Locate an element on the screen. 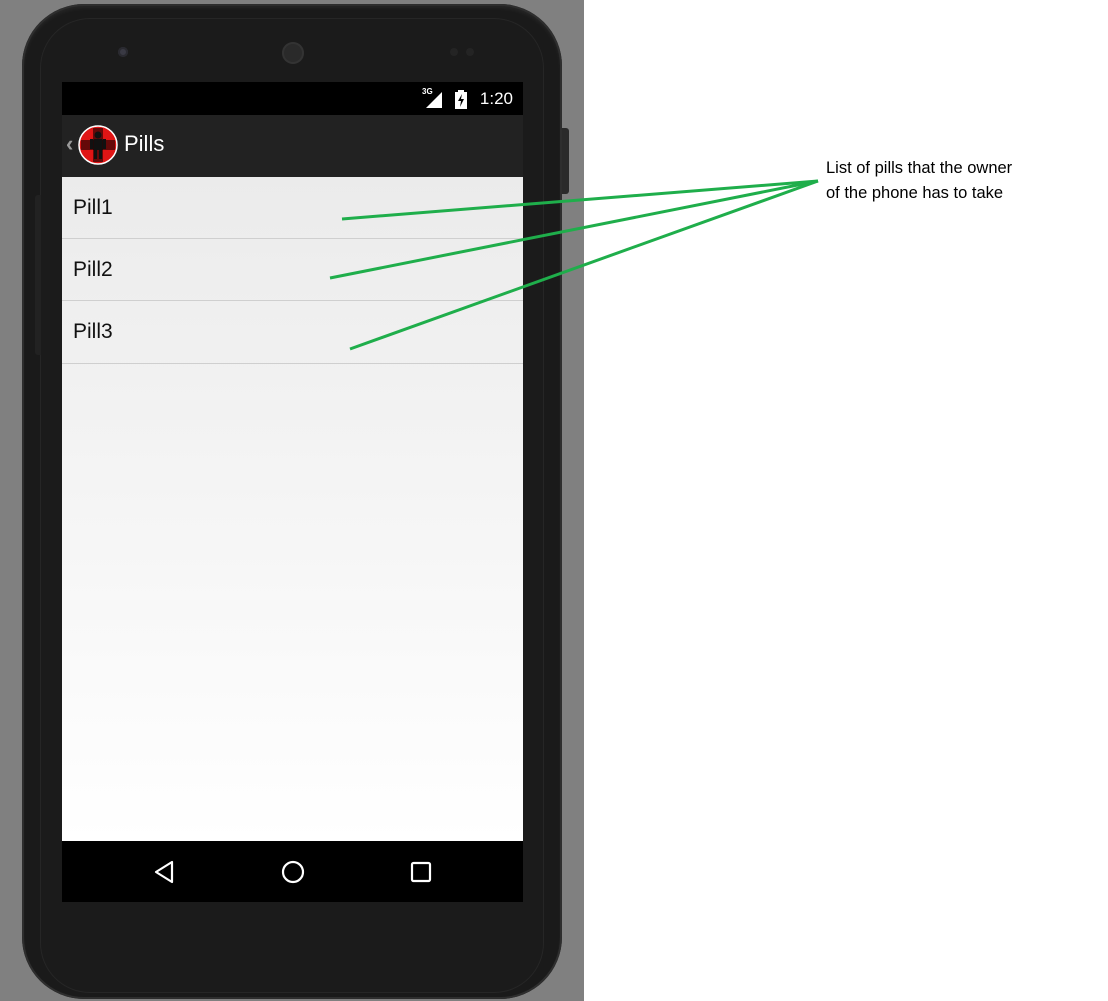  annotation-arrows is located at coordinates (574, 265).